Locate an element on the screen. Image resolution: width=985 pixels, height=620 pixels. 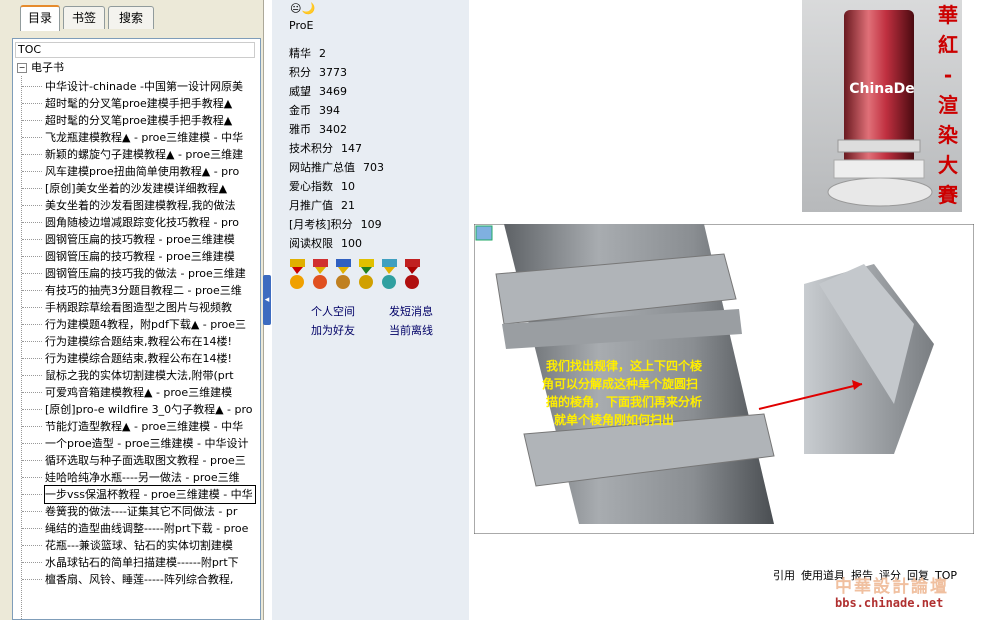
toc-item: [原创]pro-e wildfire 3_0勺子教程▲ - pro is located at coordinates (150, 409).